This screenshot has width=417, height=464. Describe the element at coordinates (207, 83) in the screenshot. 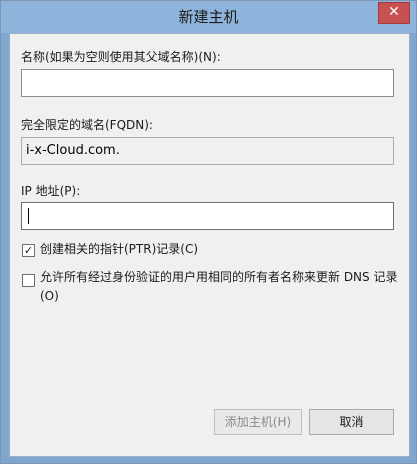

I see `name-input` at that location.